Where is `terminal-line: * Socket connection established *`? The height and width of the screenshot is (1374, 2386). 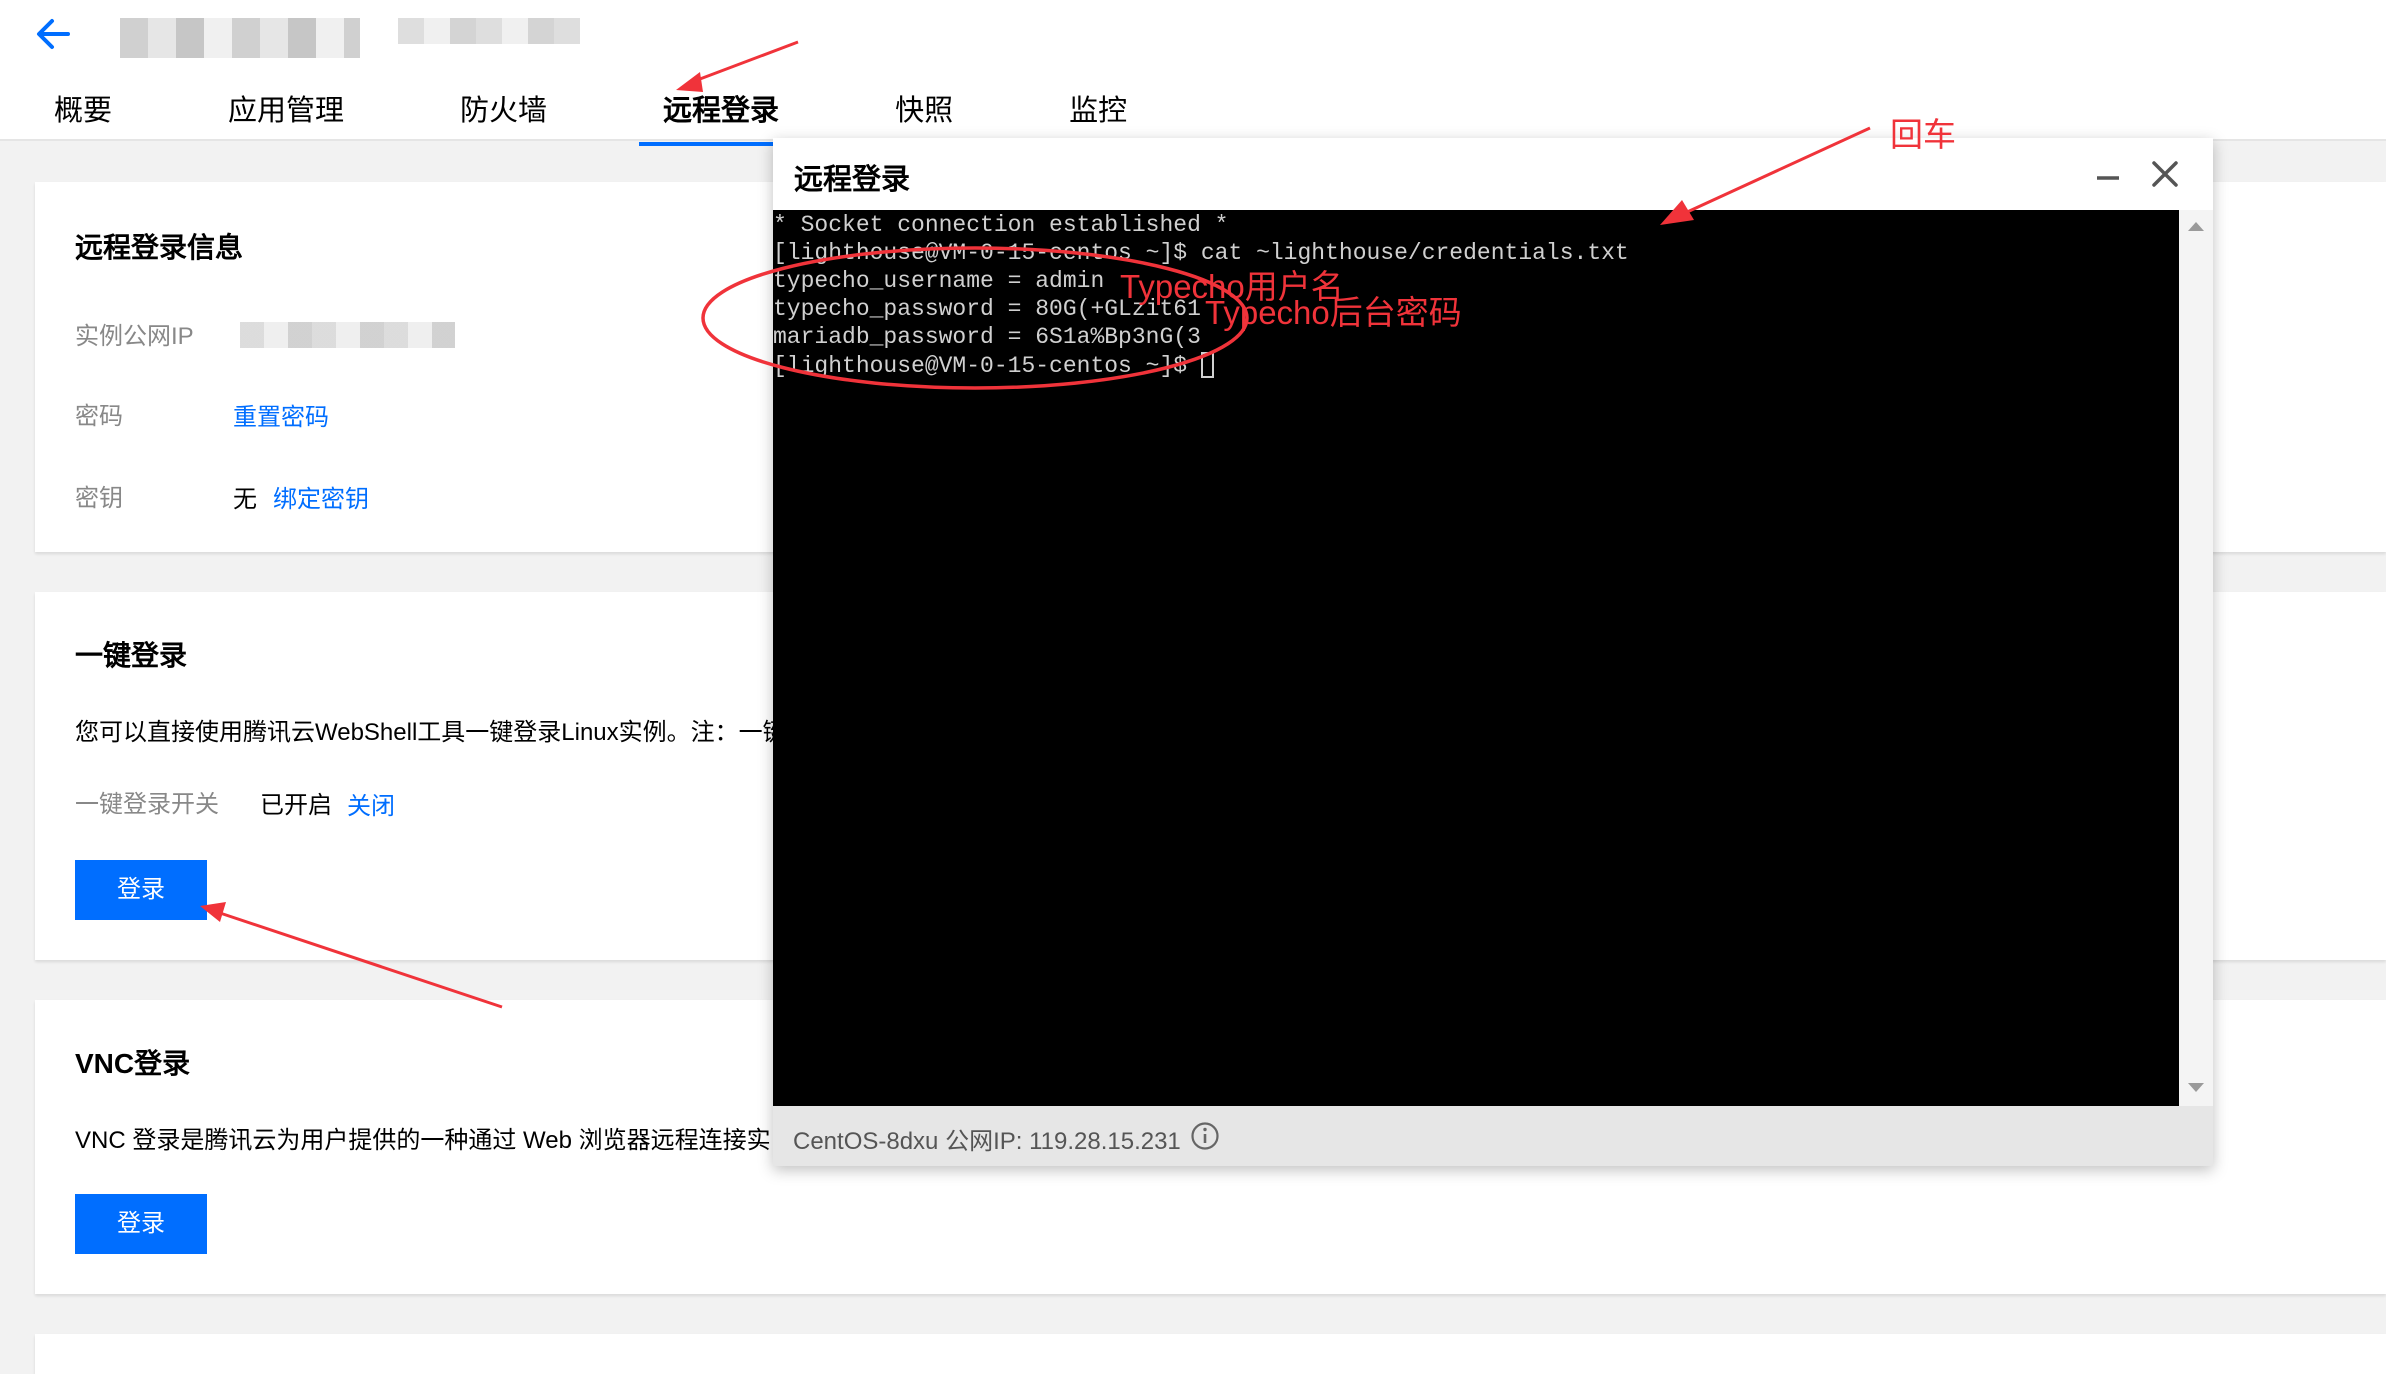 terminal-line: * Socket connection established * is located at coordinates (1001, 225).